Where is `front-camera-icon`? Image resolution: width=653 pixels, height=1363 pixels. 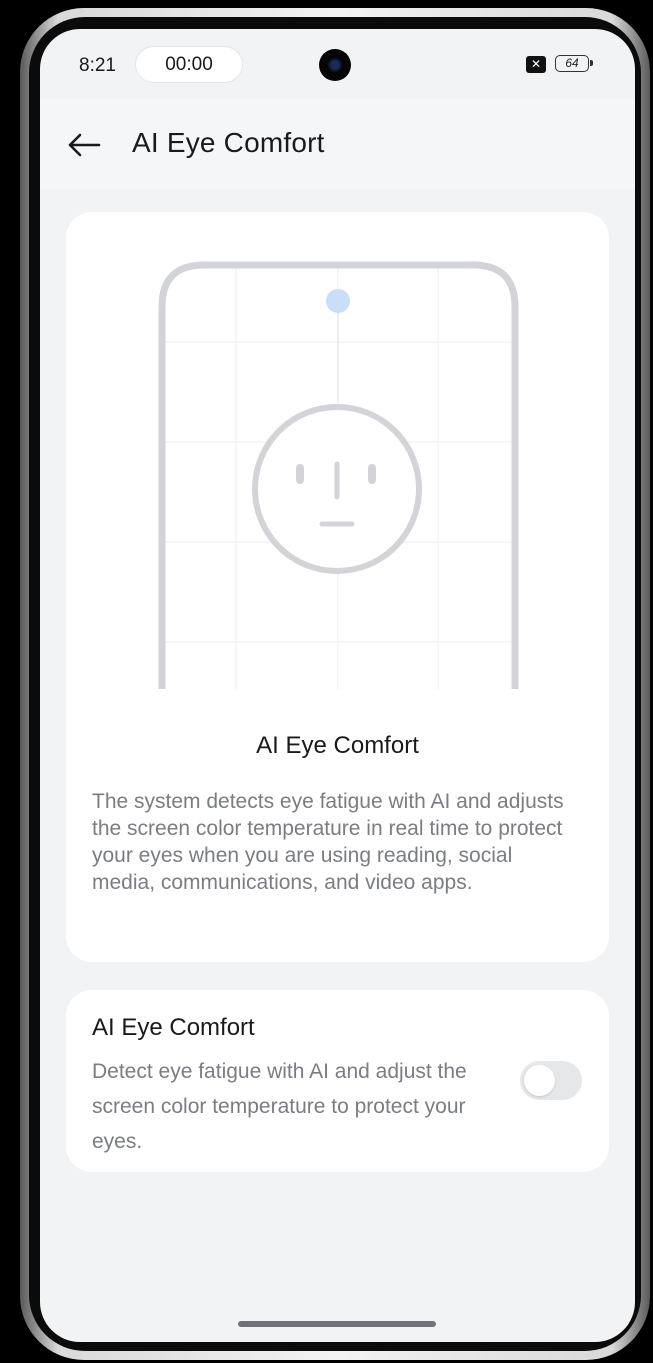
front-camera-icon is located at coordinates (335, 65).